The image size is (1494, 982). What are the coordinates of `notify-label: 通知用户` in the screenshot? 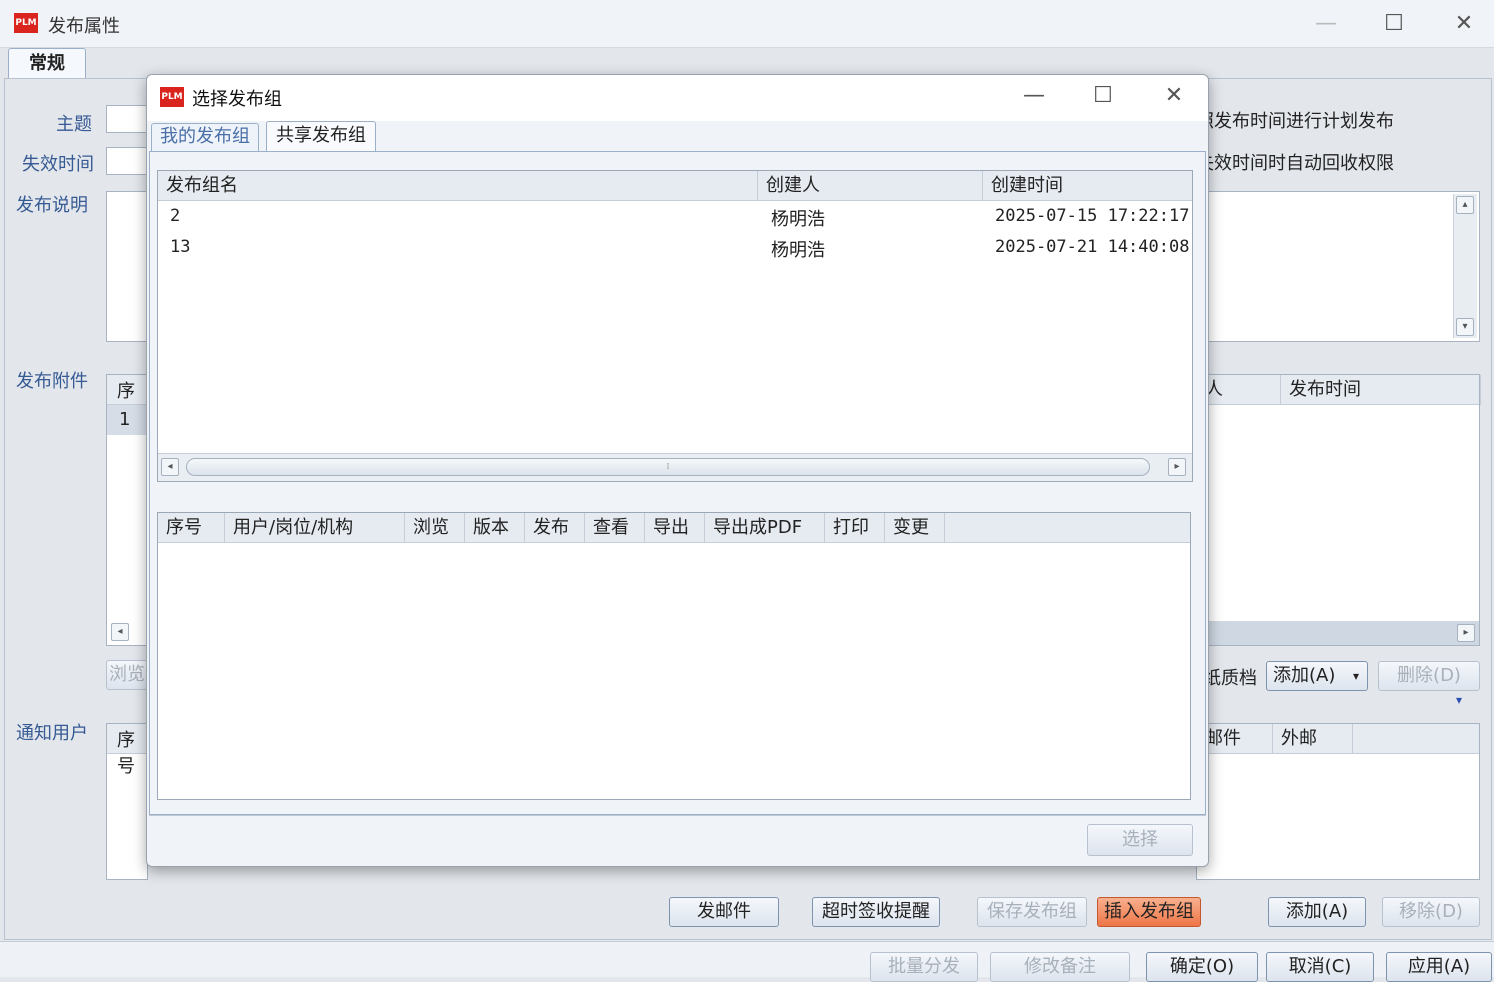 It's located at (52, 733).